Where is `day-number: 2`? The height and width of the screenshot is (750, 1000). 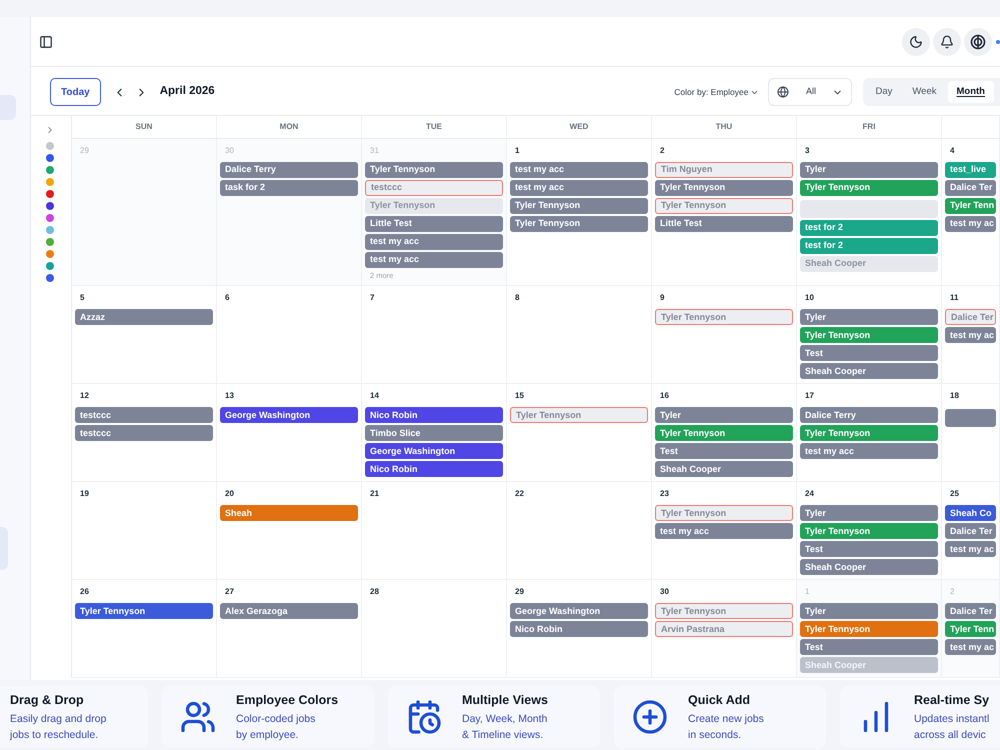 day-number: 2 is located at coordinates (662, 151).